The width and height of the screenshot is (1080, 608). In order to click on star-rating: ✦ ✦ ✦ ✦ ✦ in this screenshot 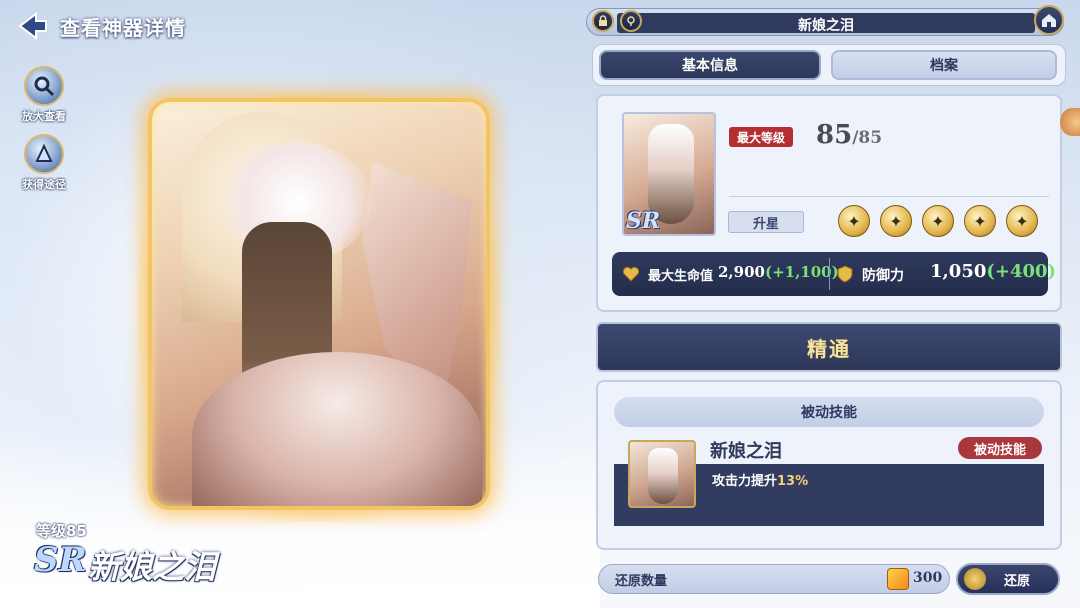, I will do `click(938, 221)`.